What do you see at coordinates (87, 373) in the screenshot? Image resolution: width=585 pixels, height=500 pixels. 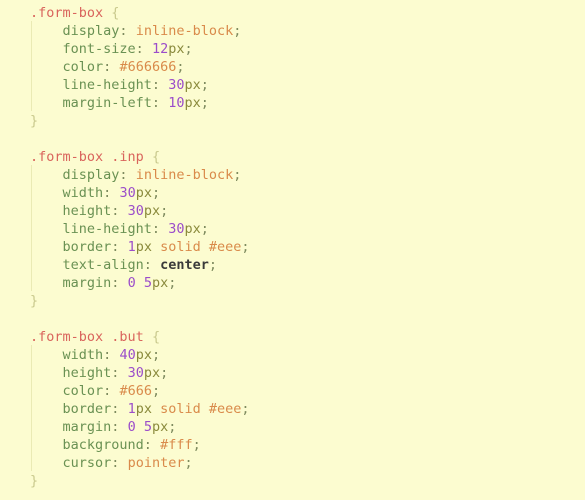 I see `css-property: height` at bounding box center [87, 373].